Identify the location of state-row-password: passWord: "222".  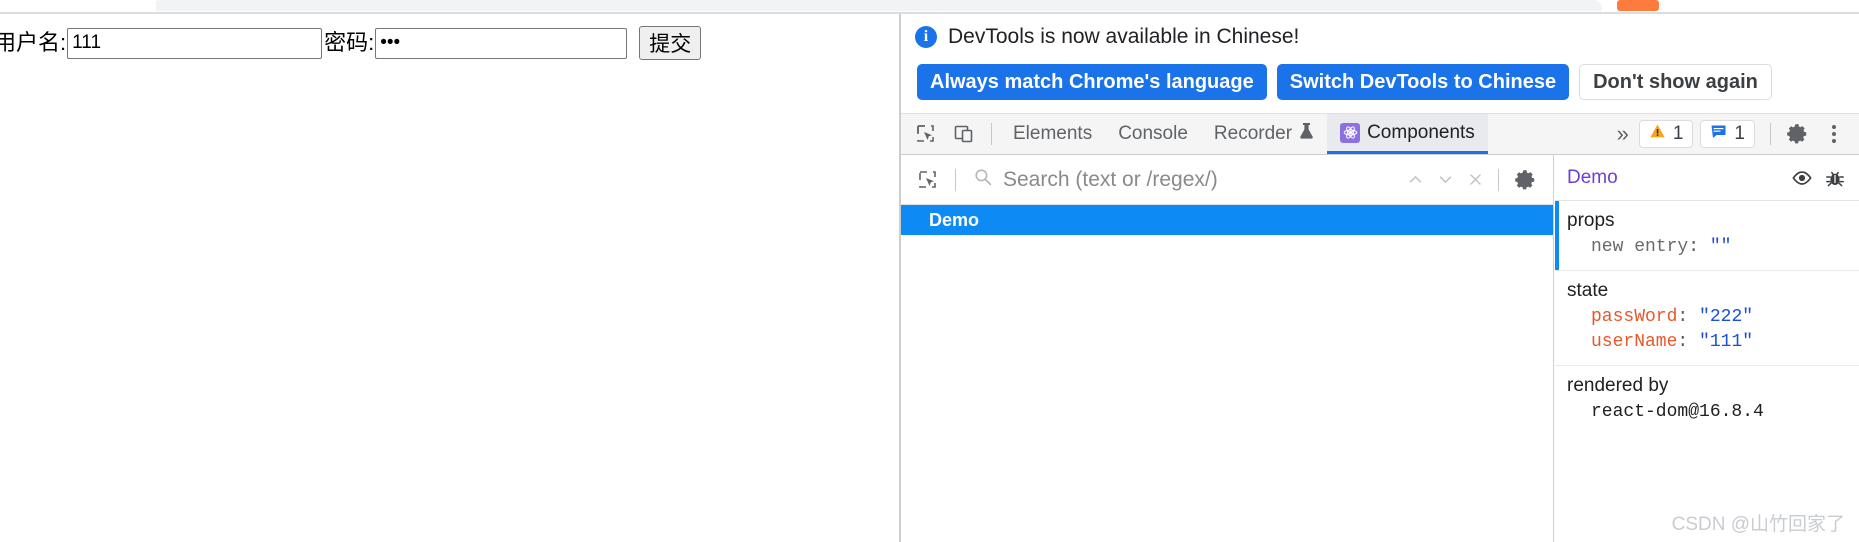
(1713, 318).